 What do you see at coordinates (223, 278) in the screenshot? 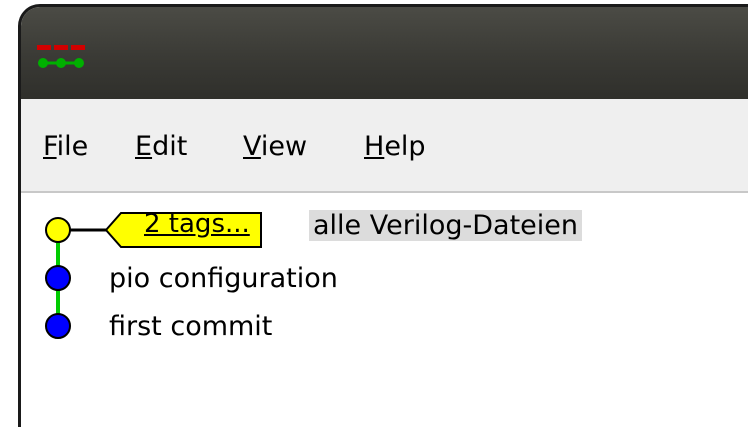
I see `commit-row: pio configuration` at bounding box center [223, 278].